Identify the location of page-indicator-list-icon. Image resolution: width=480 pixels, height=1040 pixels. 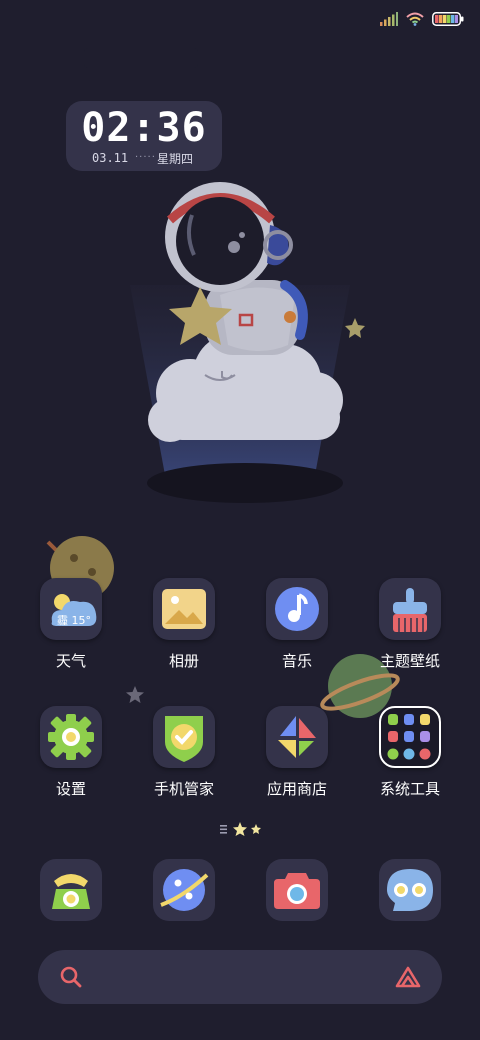
(223, 829).